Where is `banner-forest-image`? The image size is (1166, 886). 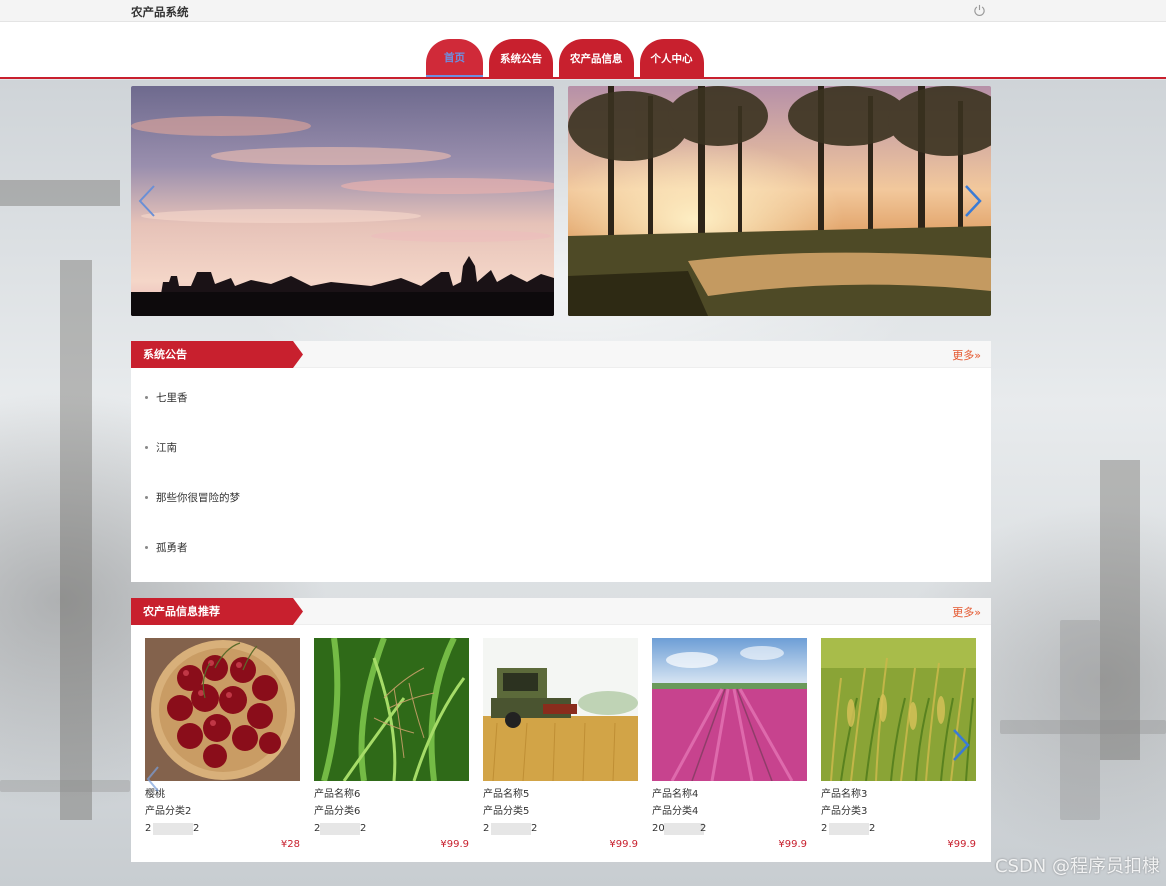 banner-forest-image is located at coordinates (779, 201).